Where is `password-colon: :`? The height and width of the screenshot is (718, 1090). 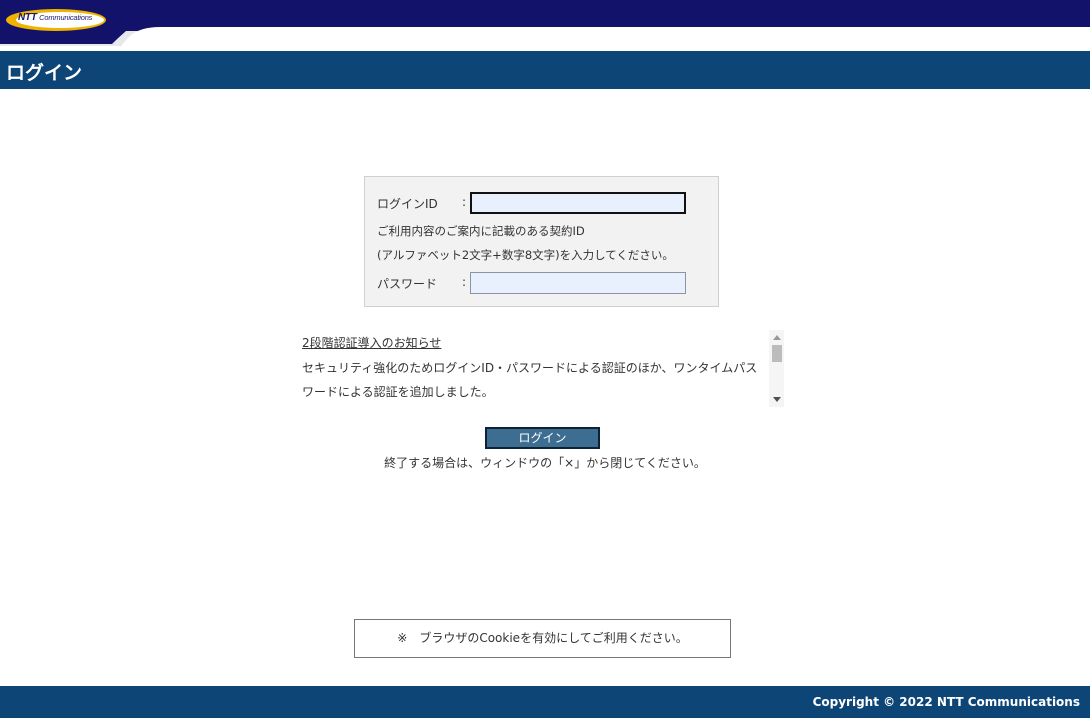 password-colon: : is located at coordinates (464, 282).